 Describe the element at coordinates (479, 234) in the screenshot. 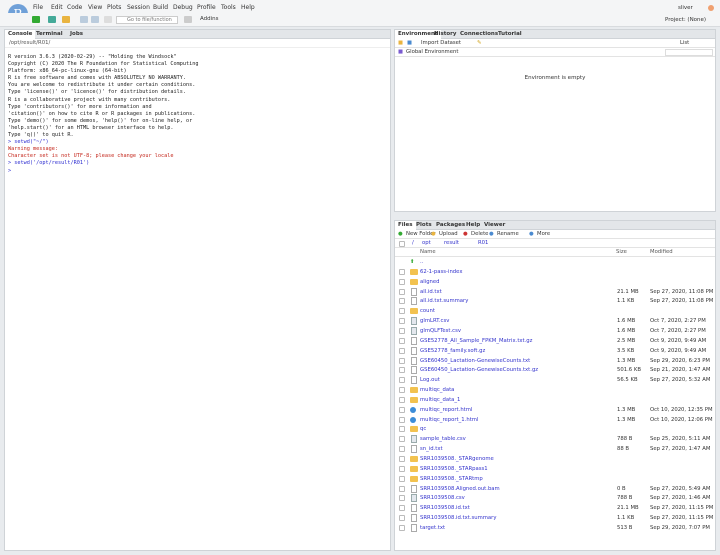

I see `delete-button: Delete` at that location.